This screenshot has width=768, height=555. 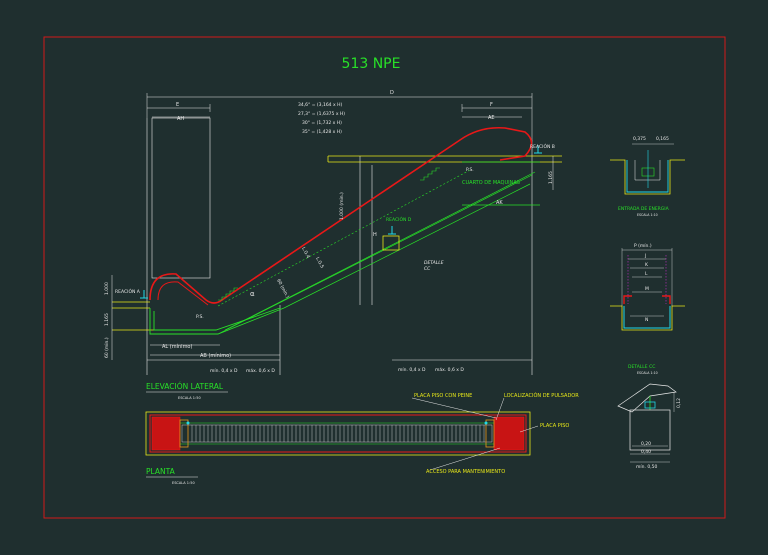 I want to click on formula-4: 35° = (1,428 x H), so click(x=322, y=132).